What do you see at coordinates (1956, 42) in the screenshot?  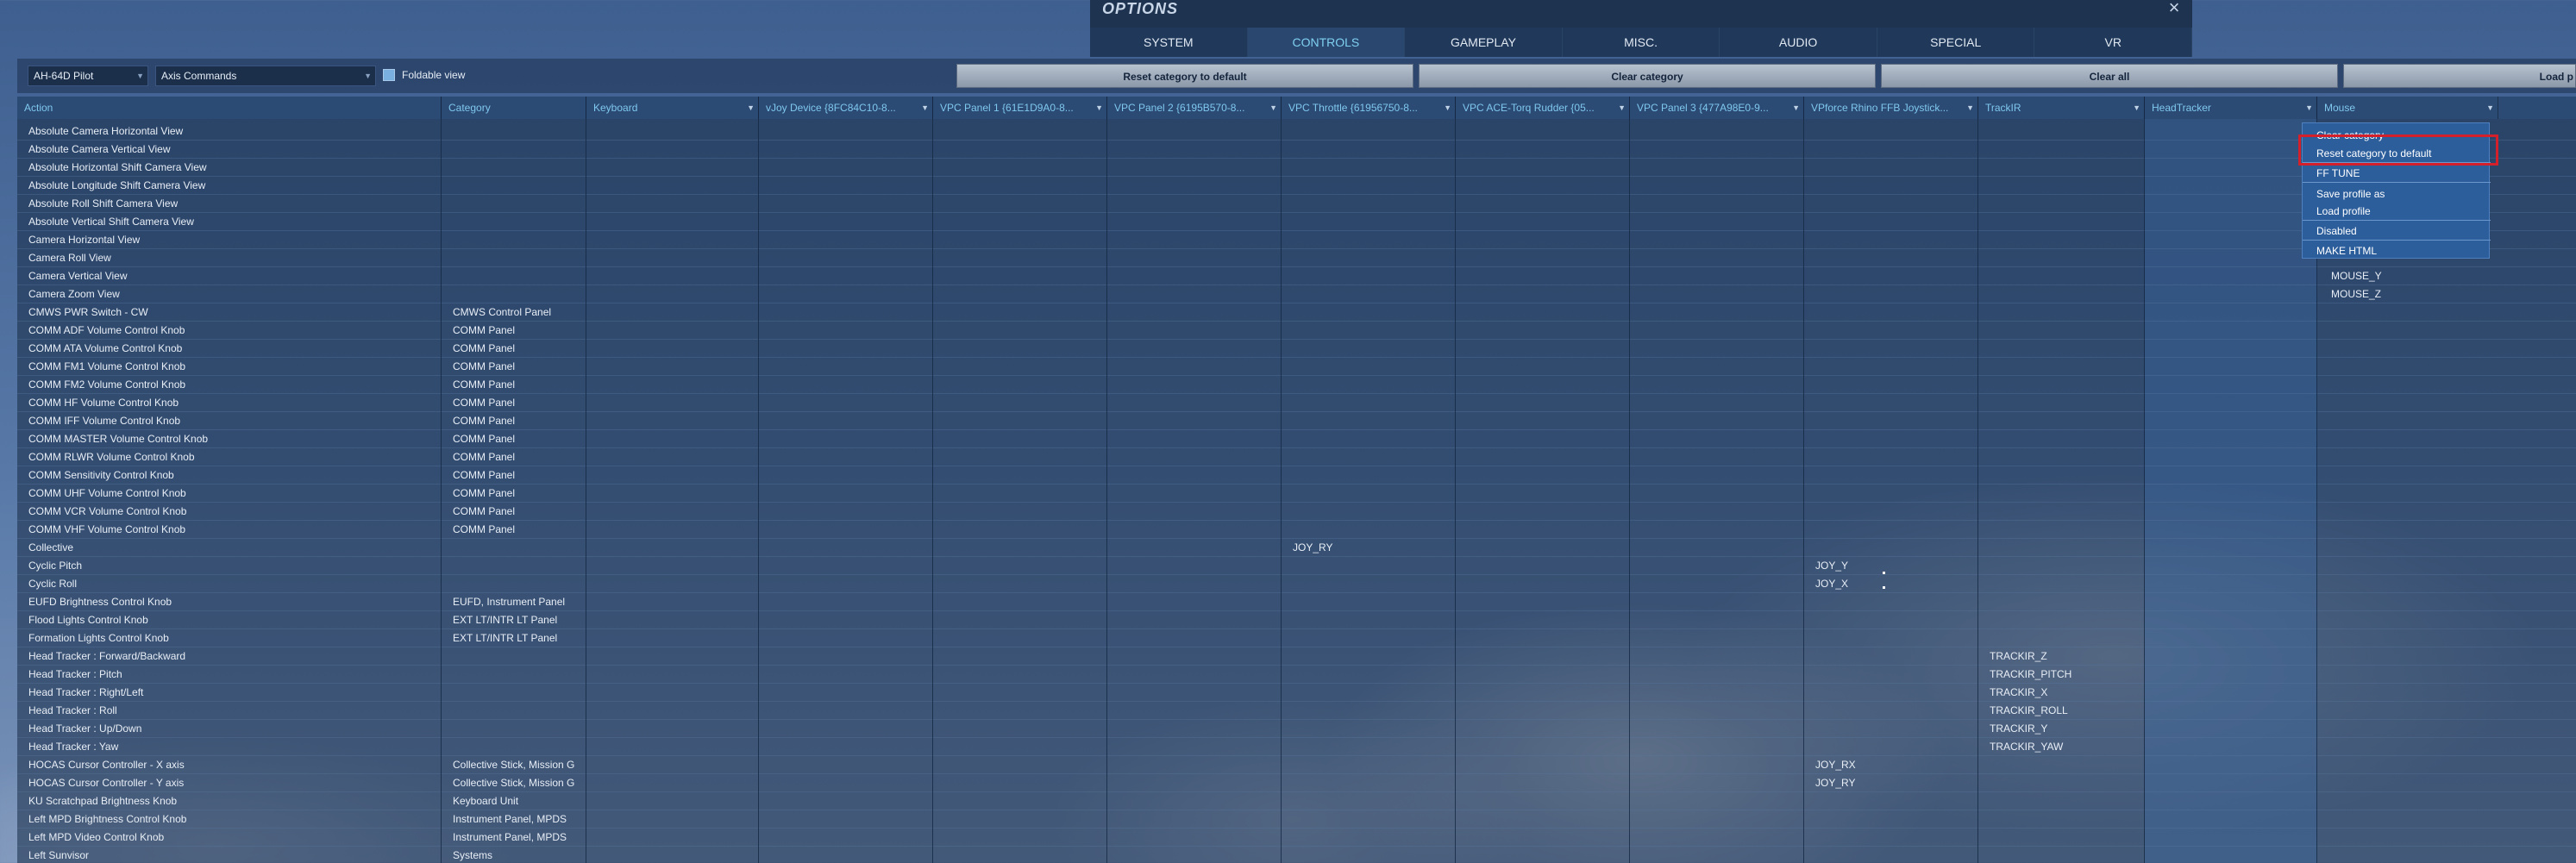 I see `tab-special: SPECIAL` at bounding box center [1956, 42].